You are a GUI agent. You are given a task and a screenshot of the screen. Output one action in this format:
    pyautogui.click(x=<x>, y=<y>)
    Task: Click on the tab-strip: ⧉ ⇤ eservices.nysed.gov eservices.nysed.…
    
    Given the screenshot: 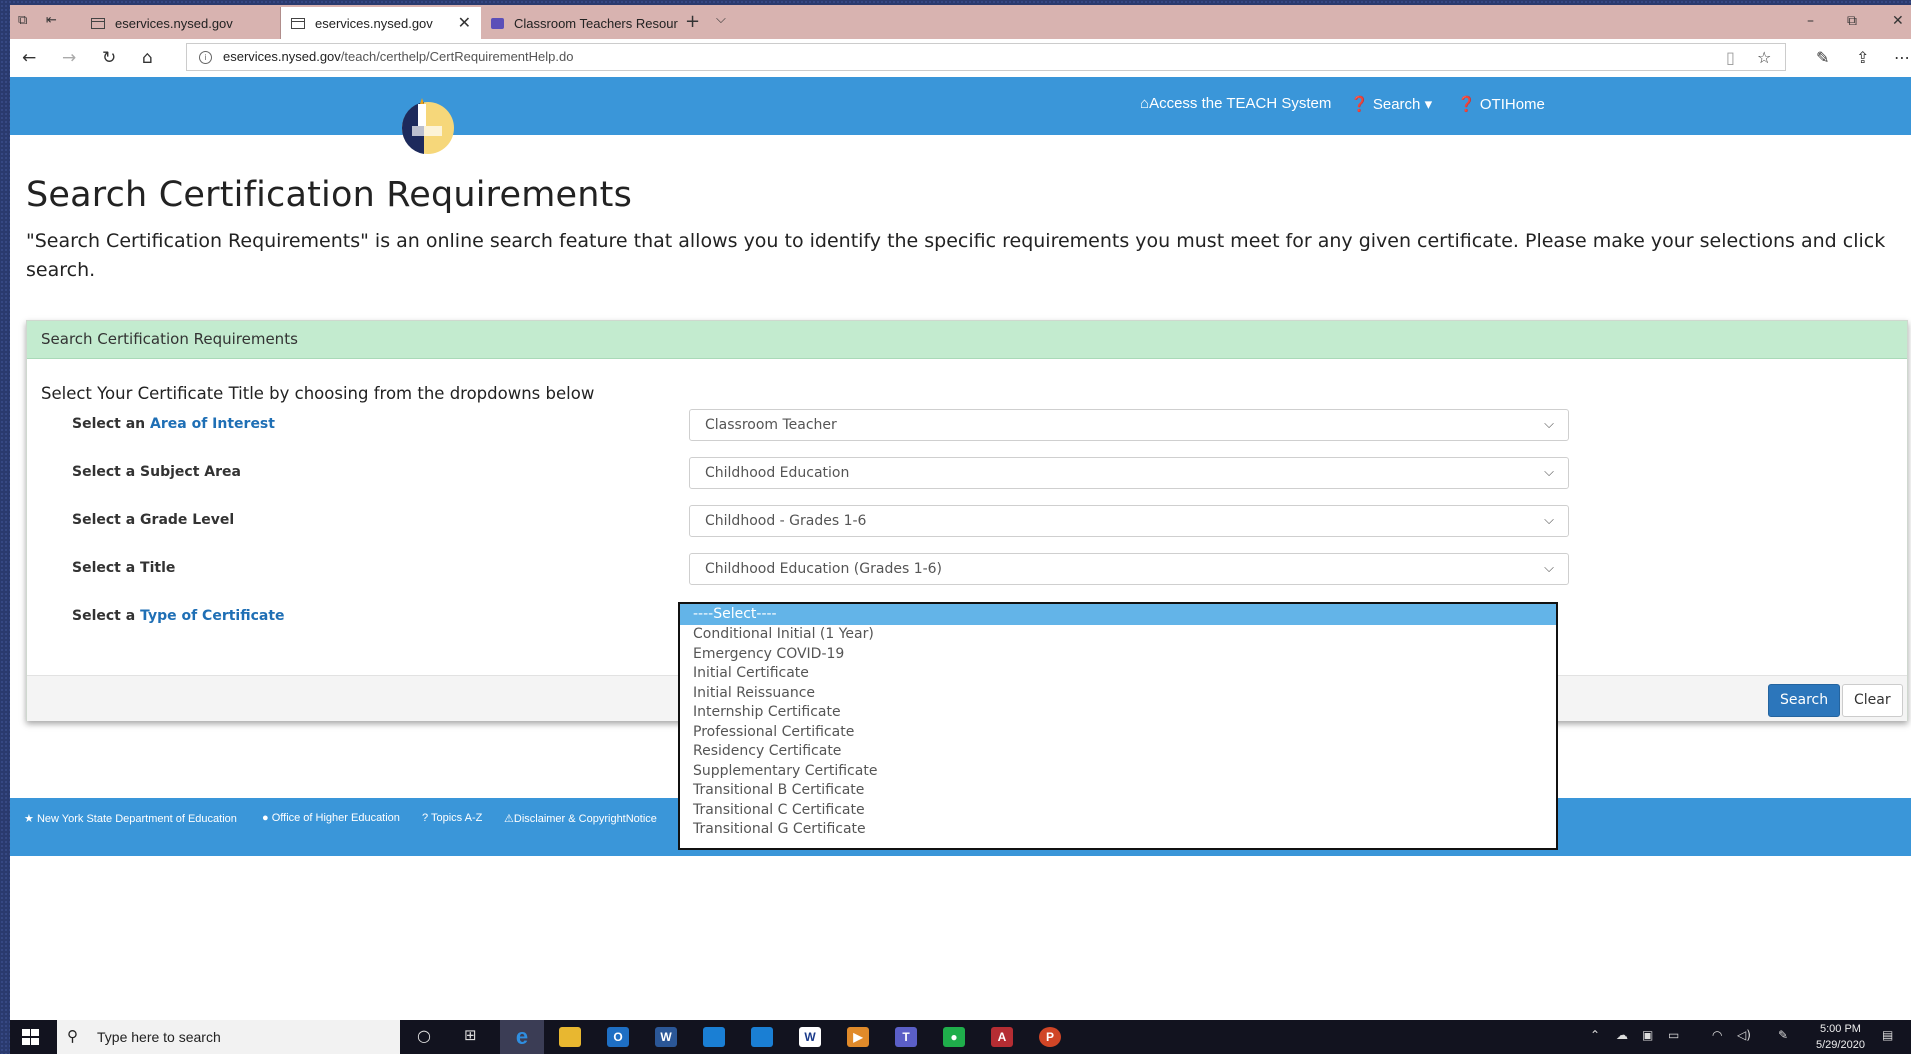 What is the action you would take?
    pyautogui.click(x=960, y=22)
    